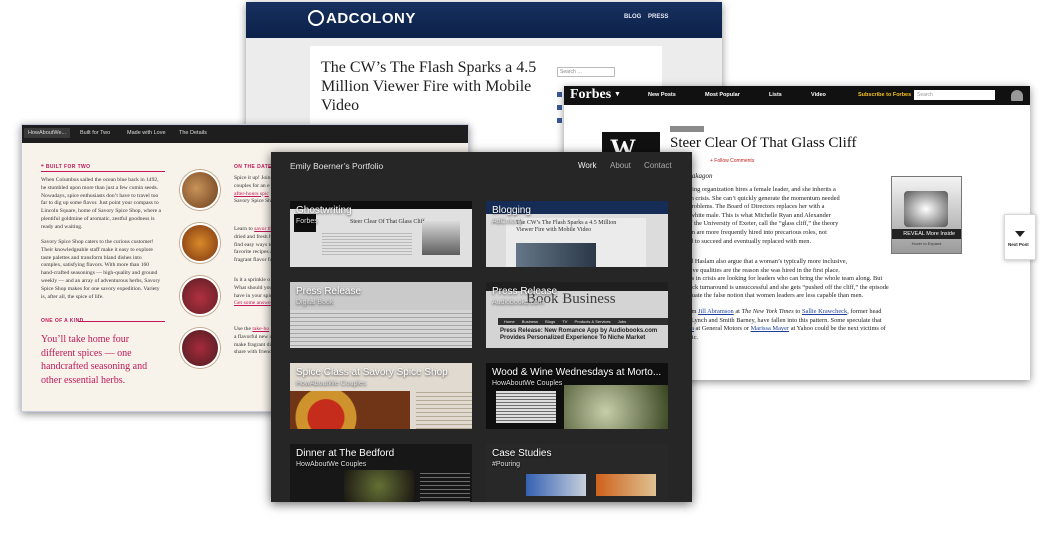 The height and width of the screenshot is (542, 1056). What do you see at coordinates (954, 95) in the screenshot?
I see `forbes-search-input: Search` at bounding box center [954, 95].